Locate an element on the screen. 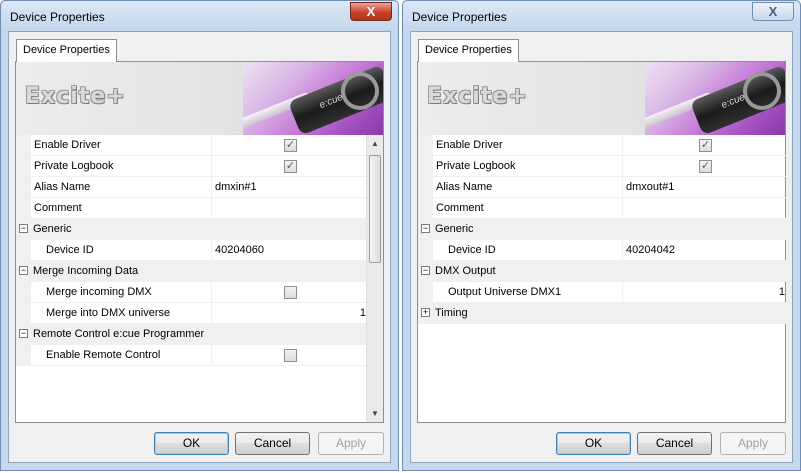  category-label: Timing is located at coordinates (451, 313).